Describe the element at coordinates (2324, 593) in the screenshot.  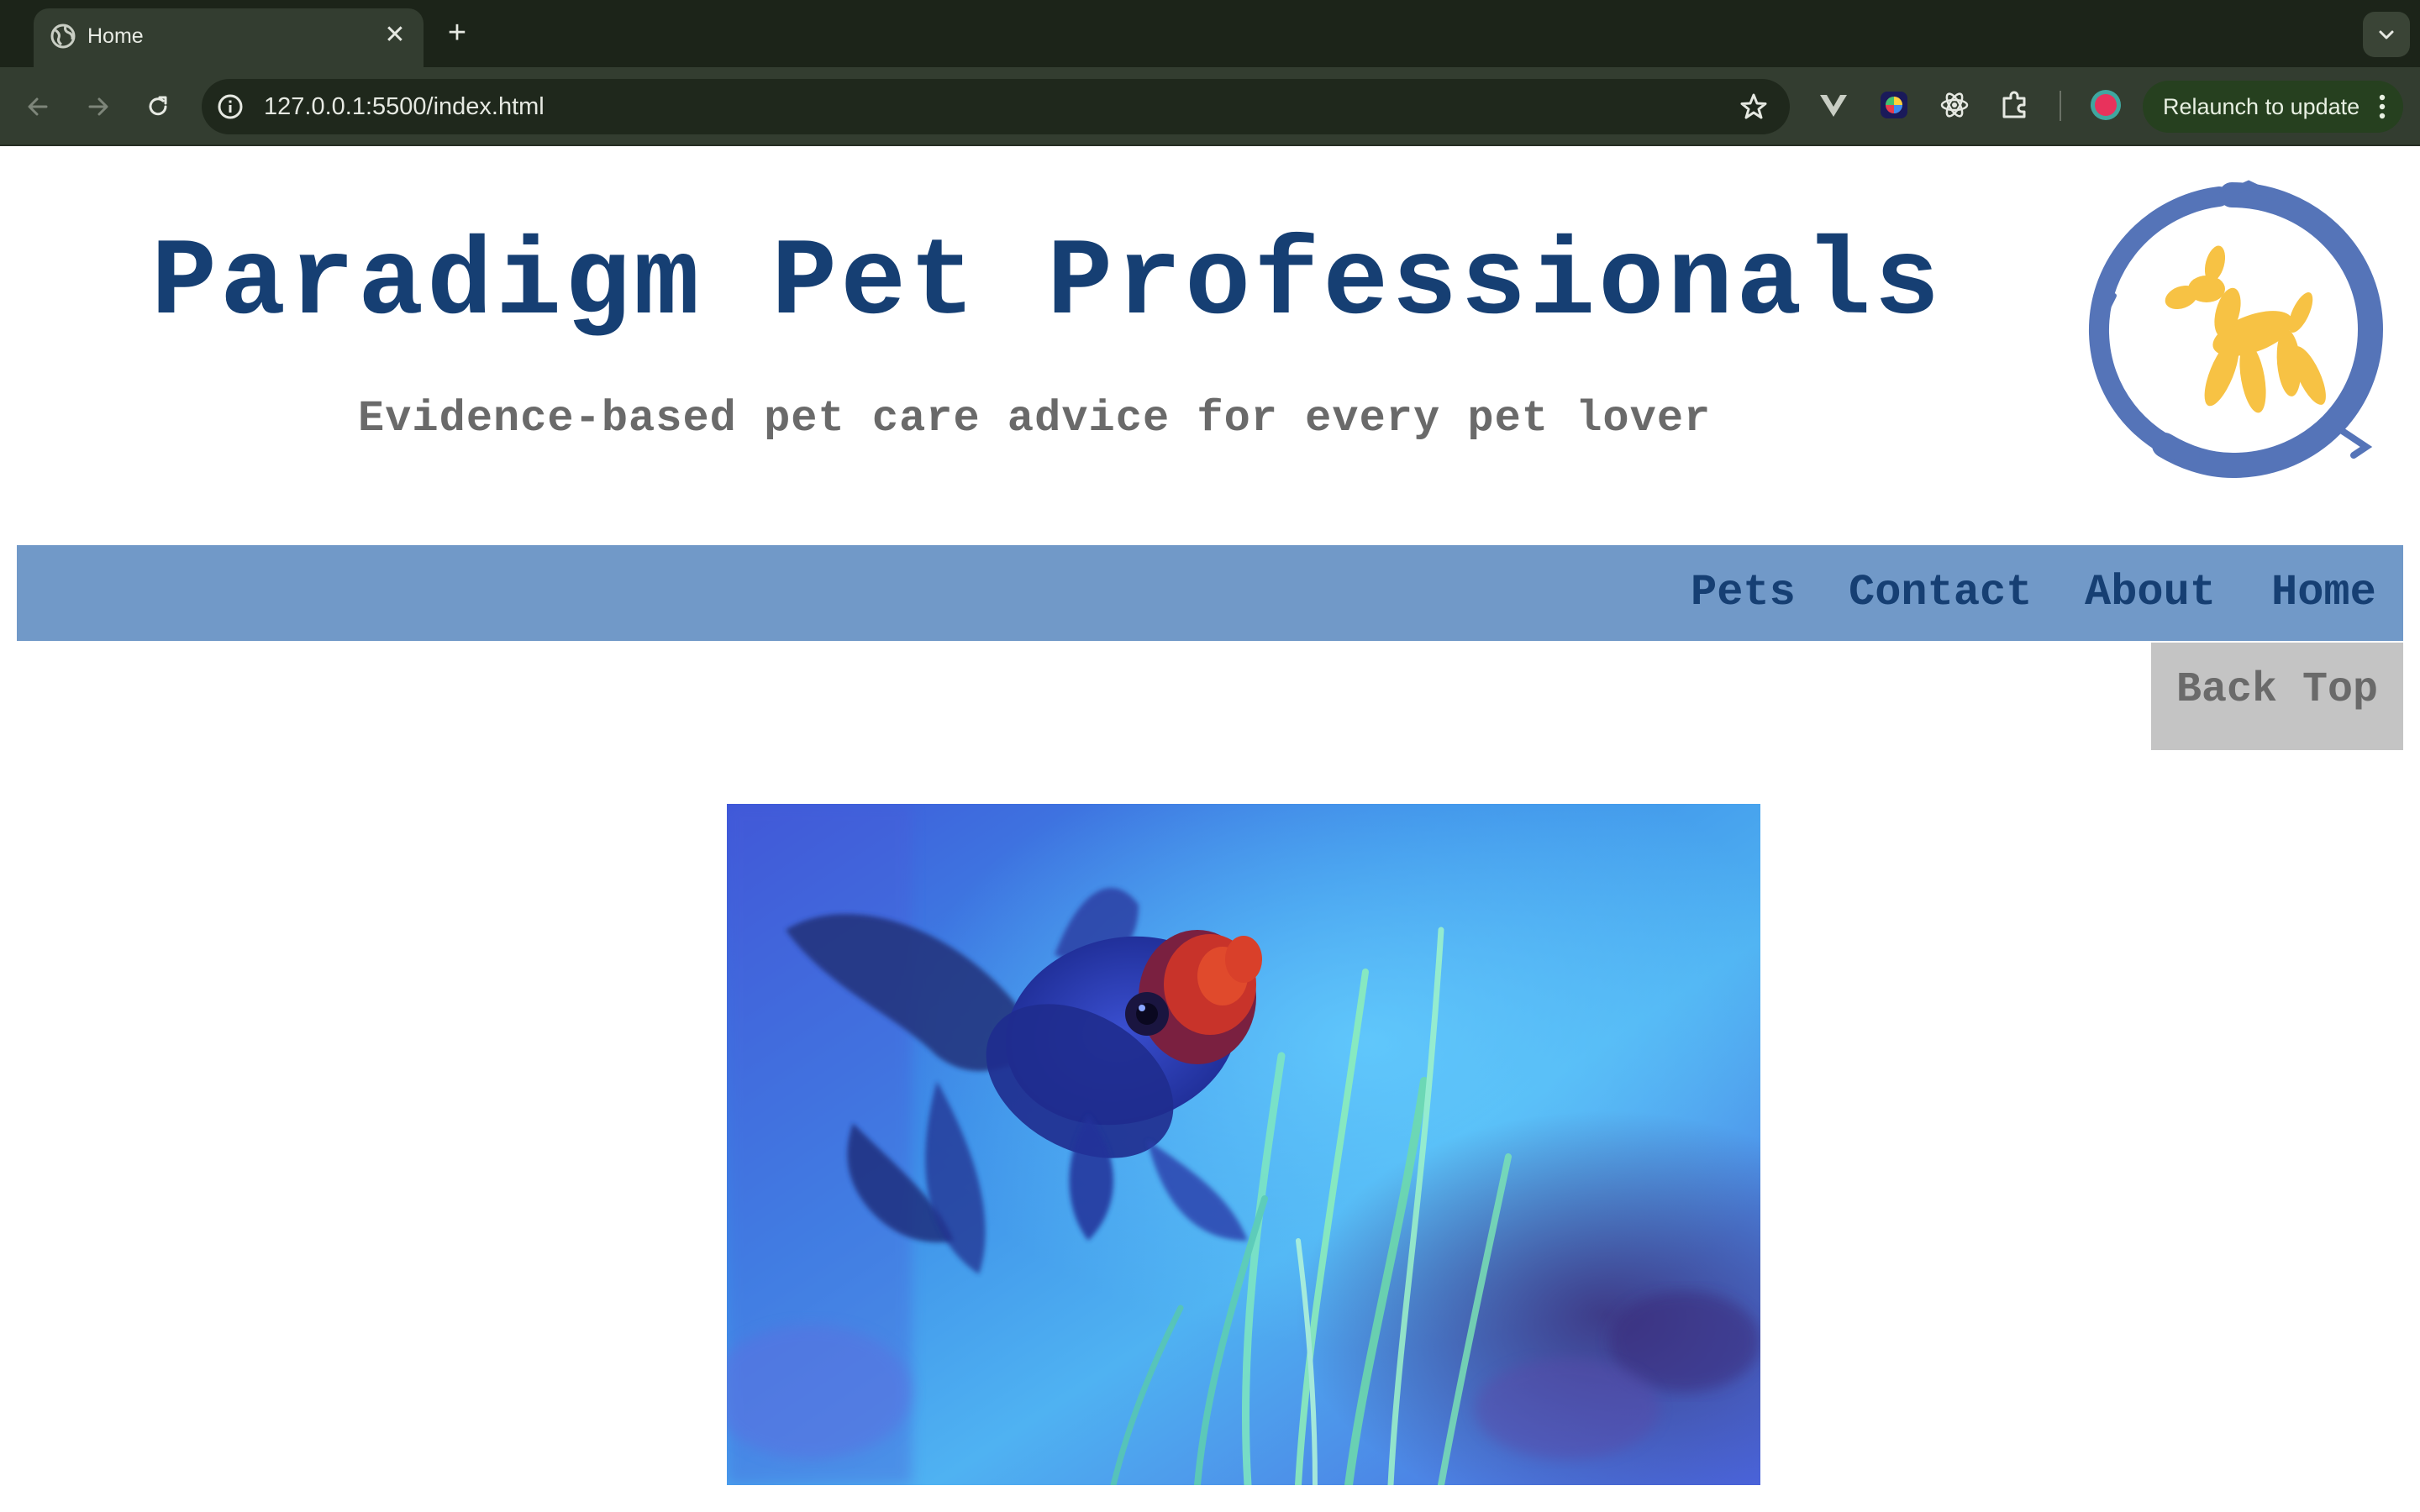
I see `nav-link-home: Home` at that location.